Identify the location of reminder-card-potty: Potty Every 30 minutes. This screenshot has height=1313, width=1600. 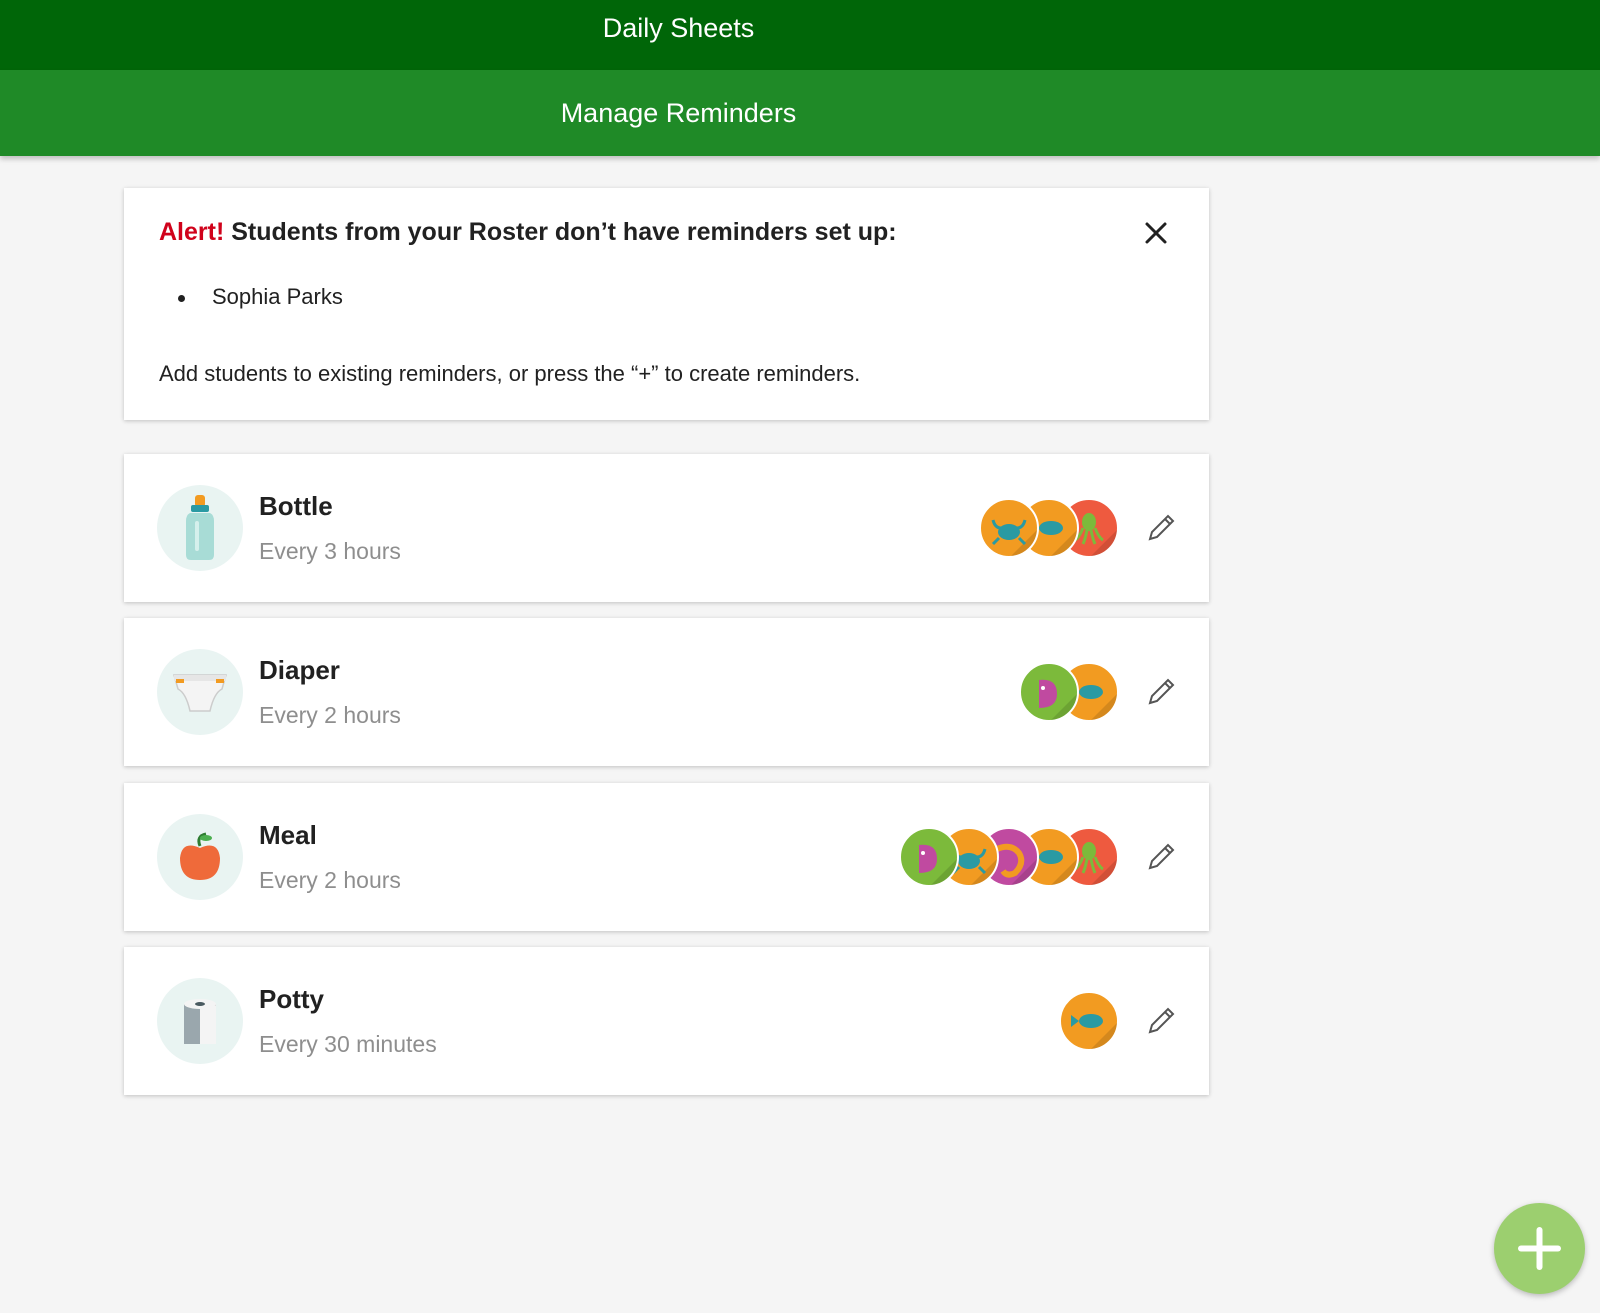
(666, 1021).